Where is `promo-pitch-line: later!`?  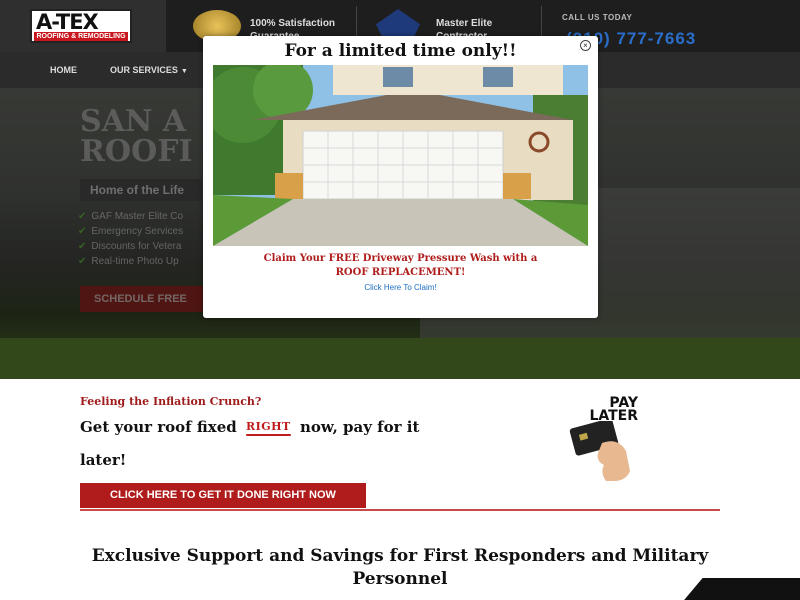
promo-pitch-line: later! is located at coordinates (103, 460).